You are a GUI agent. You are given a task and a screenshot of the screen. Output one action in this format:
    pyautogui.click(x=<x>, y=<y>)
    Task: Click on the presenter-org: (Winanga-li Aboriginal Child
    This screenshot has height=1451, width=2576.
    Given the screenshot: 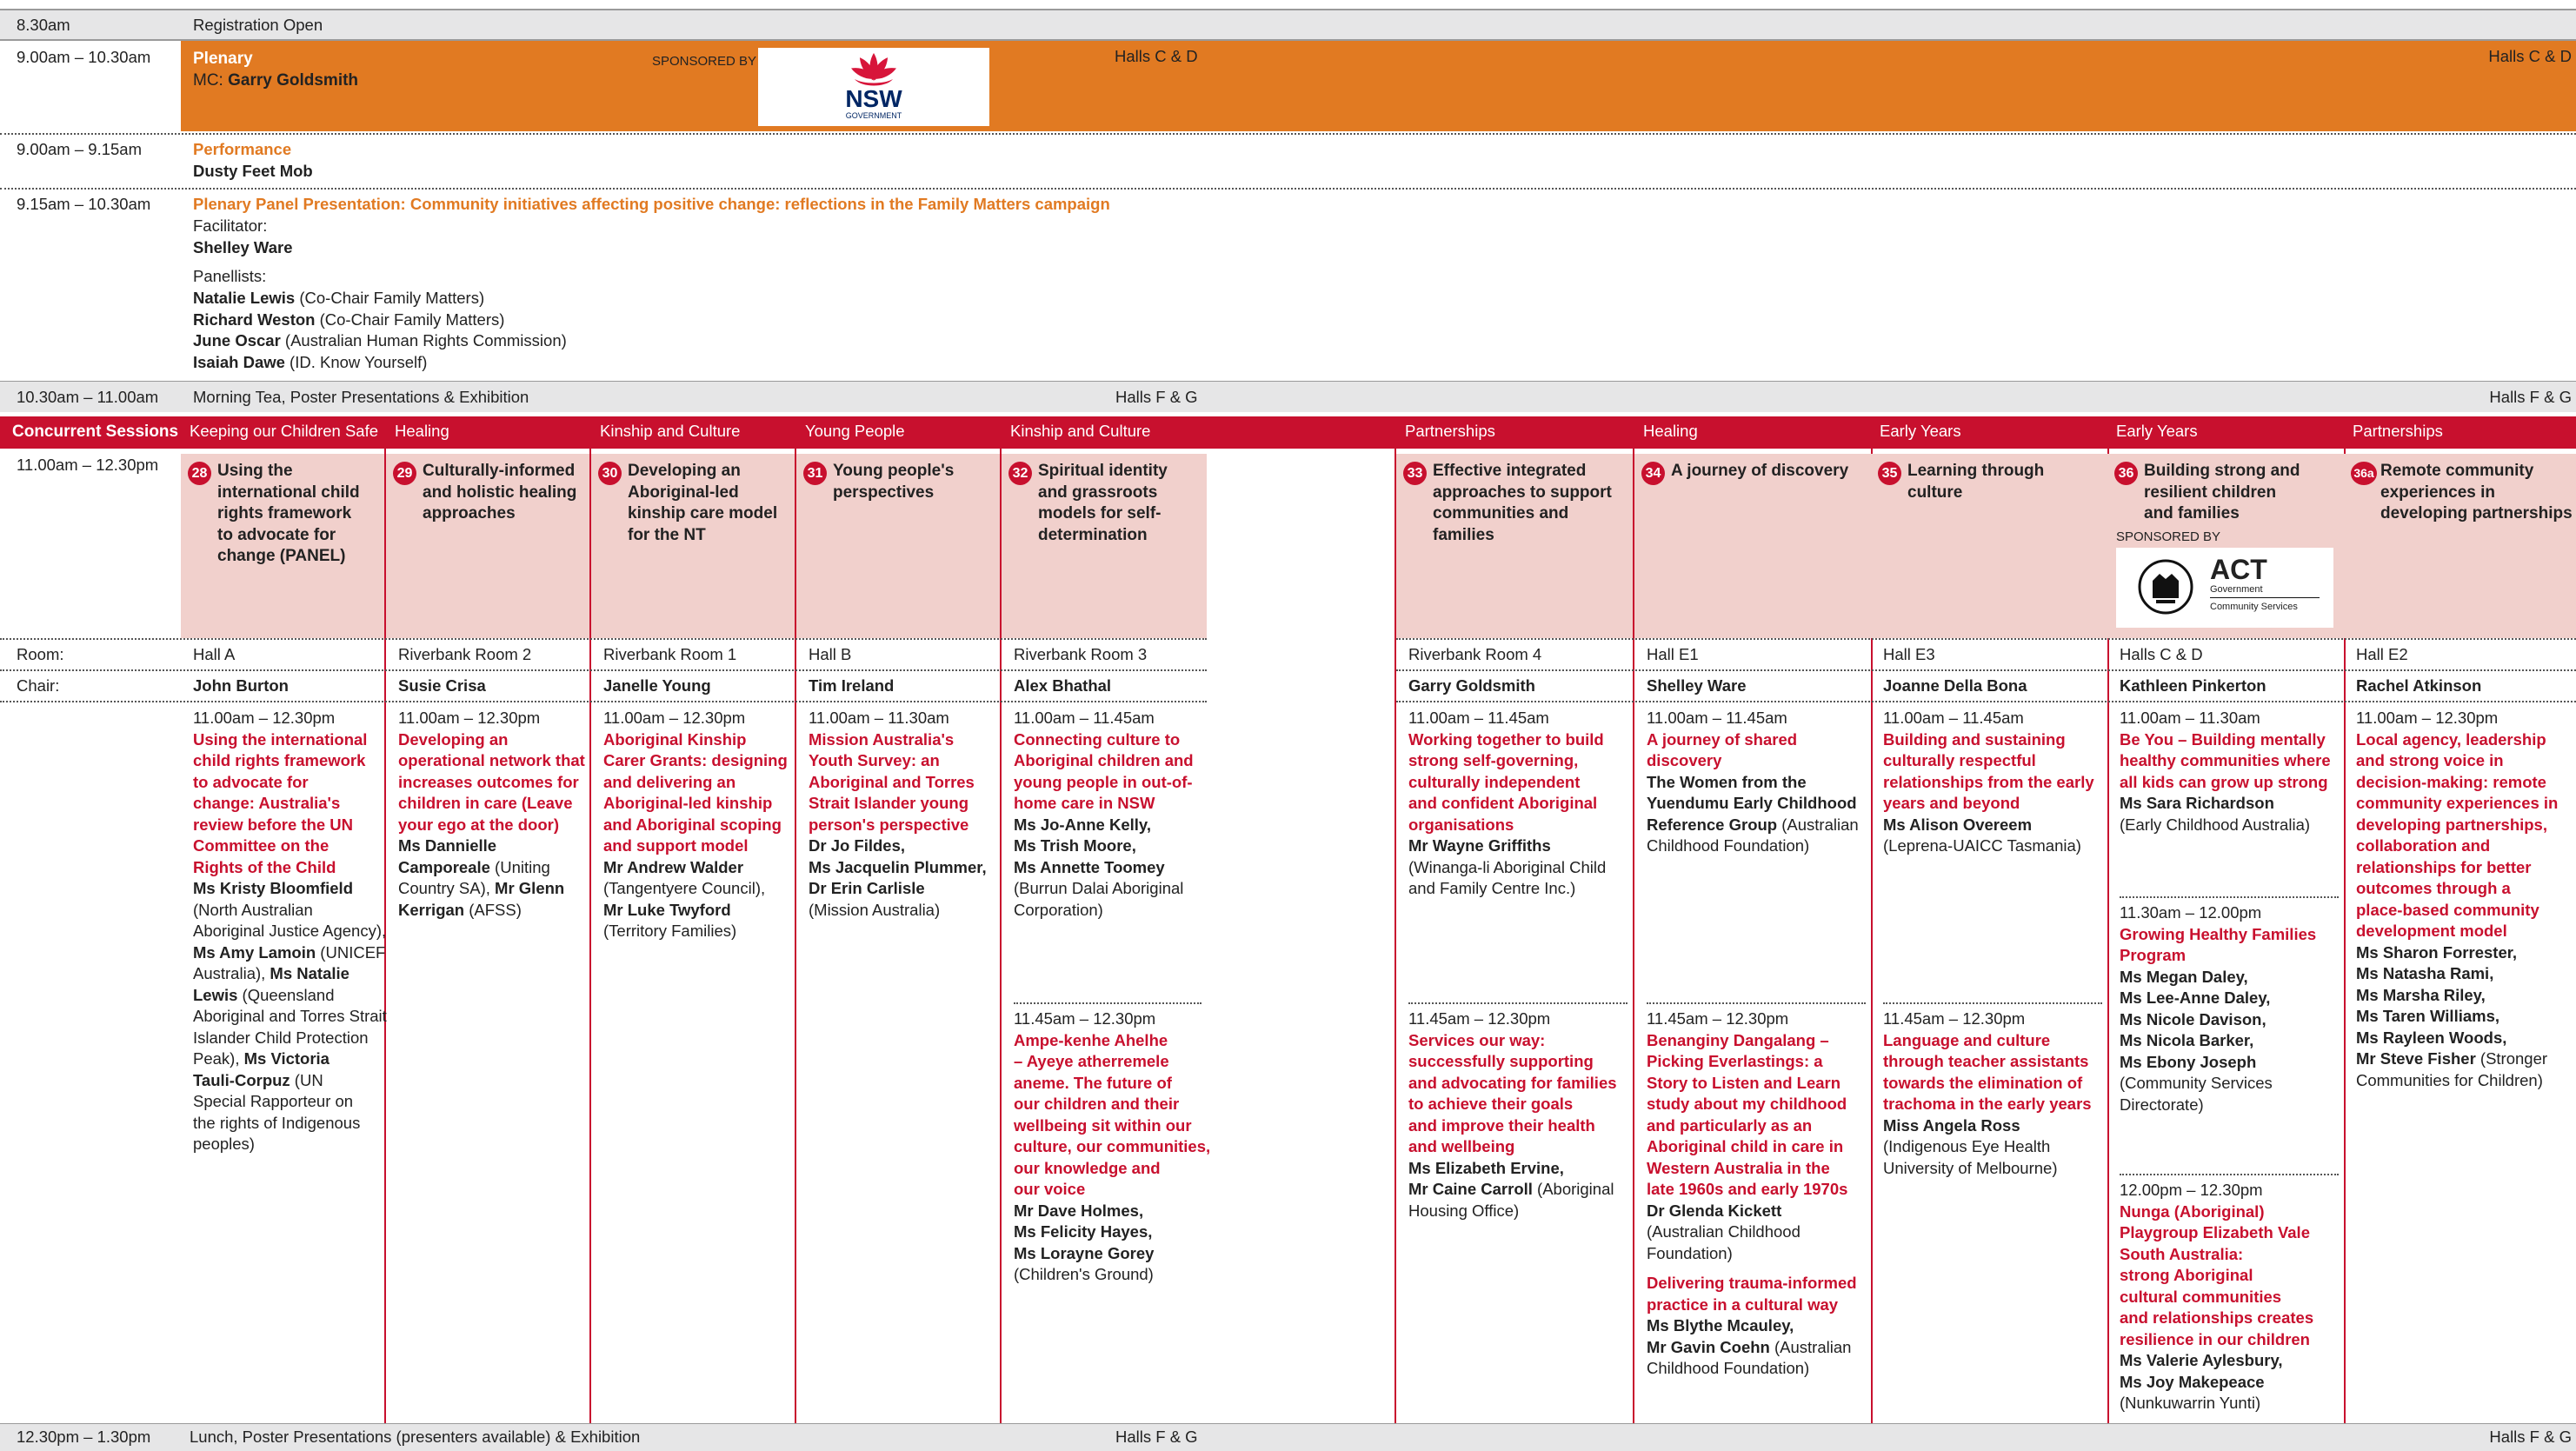 What is the action you would take?
    pyautogui.click(x=1507, y=867)
    